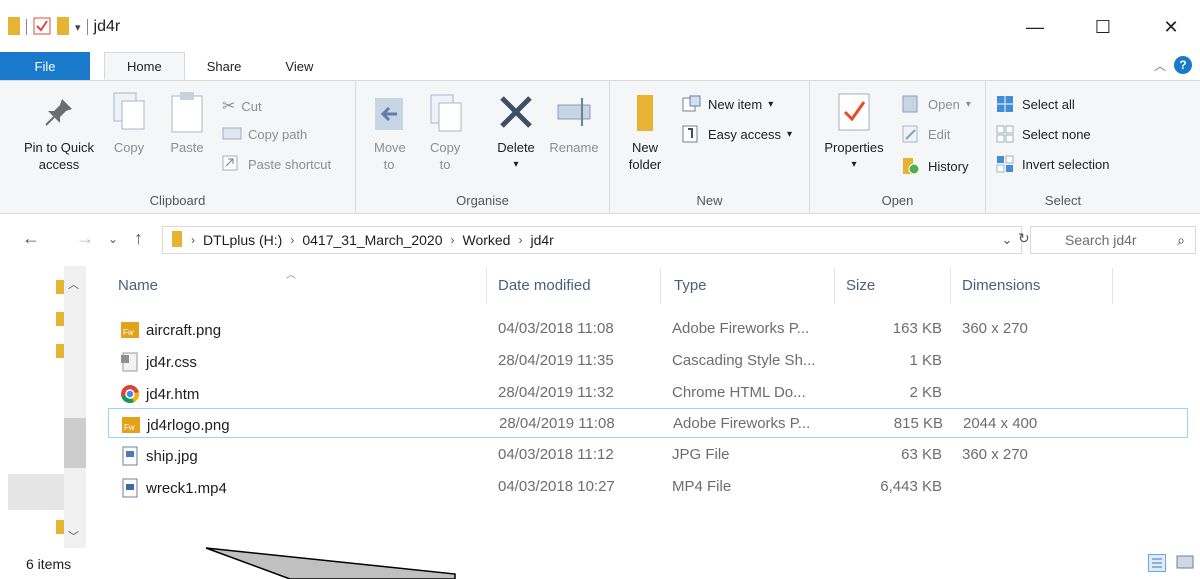 This screenshot has height=579, width=1200. I want to click on annotation-arrow-overlay, so click(330, 563).